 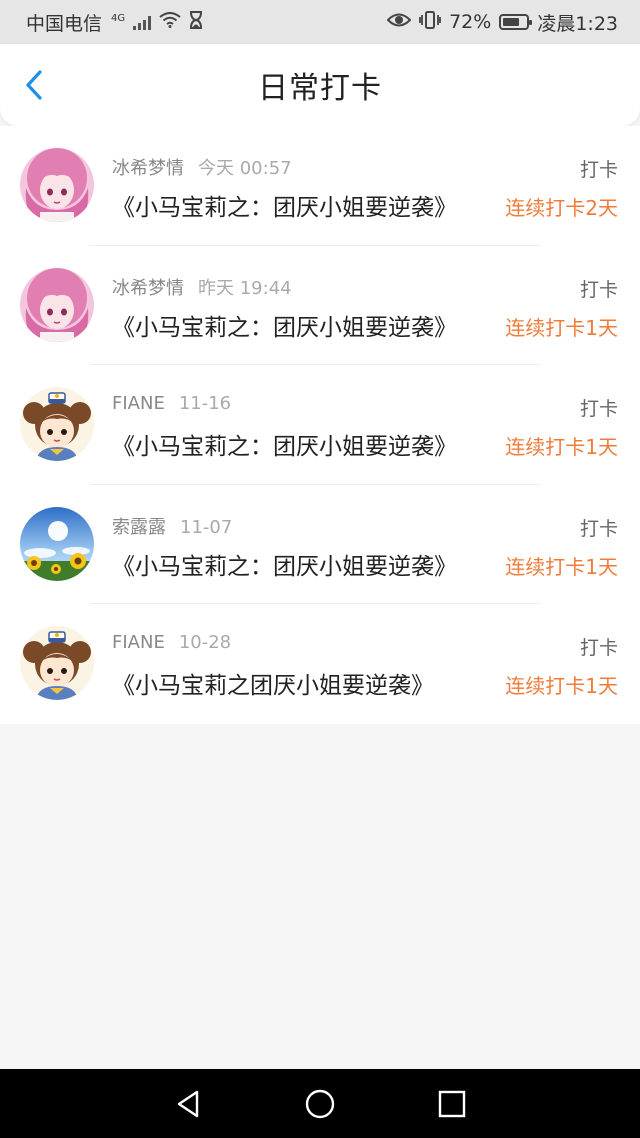 I want to click on network-type: 4G, so click(x=117, y=22).